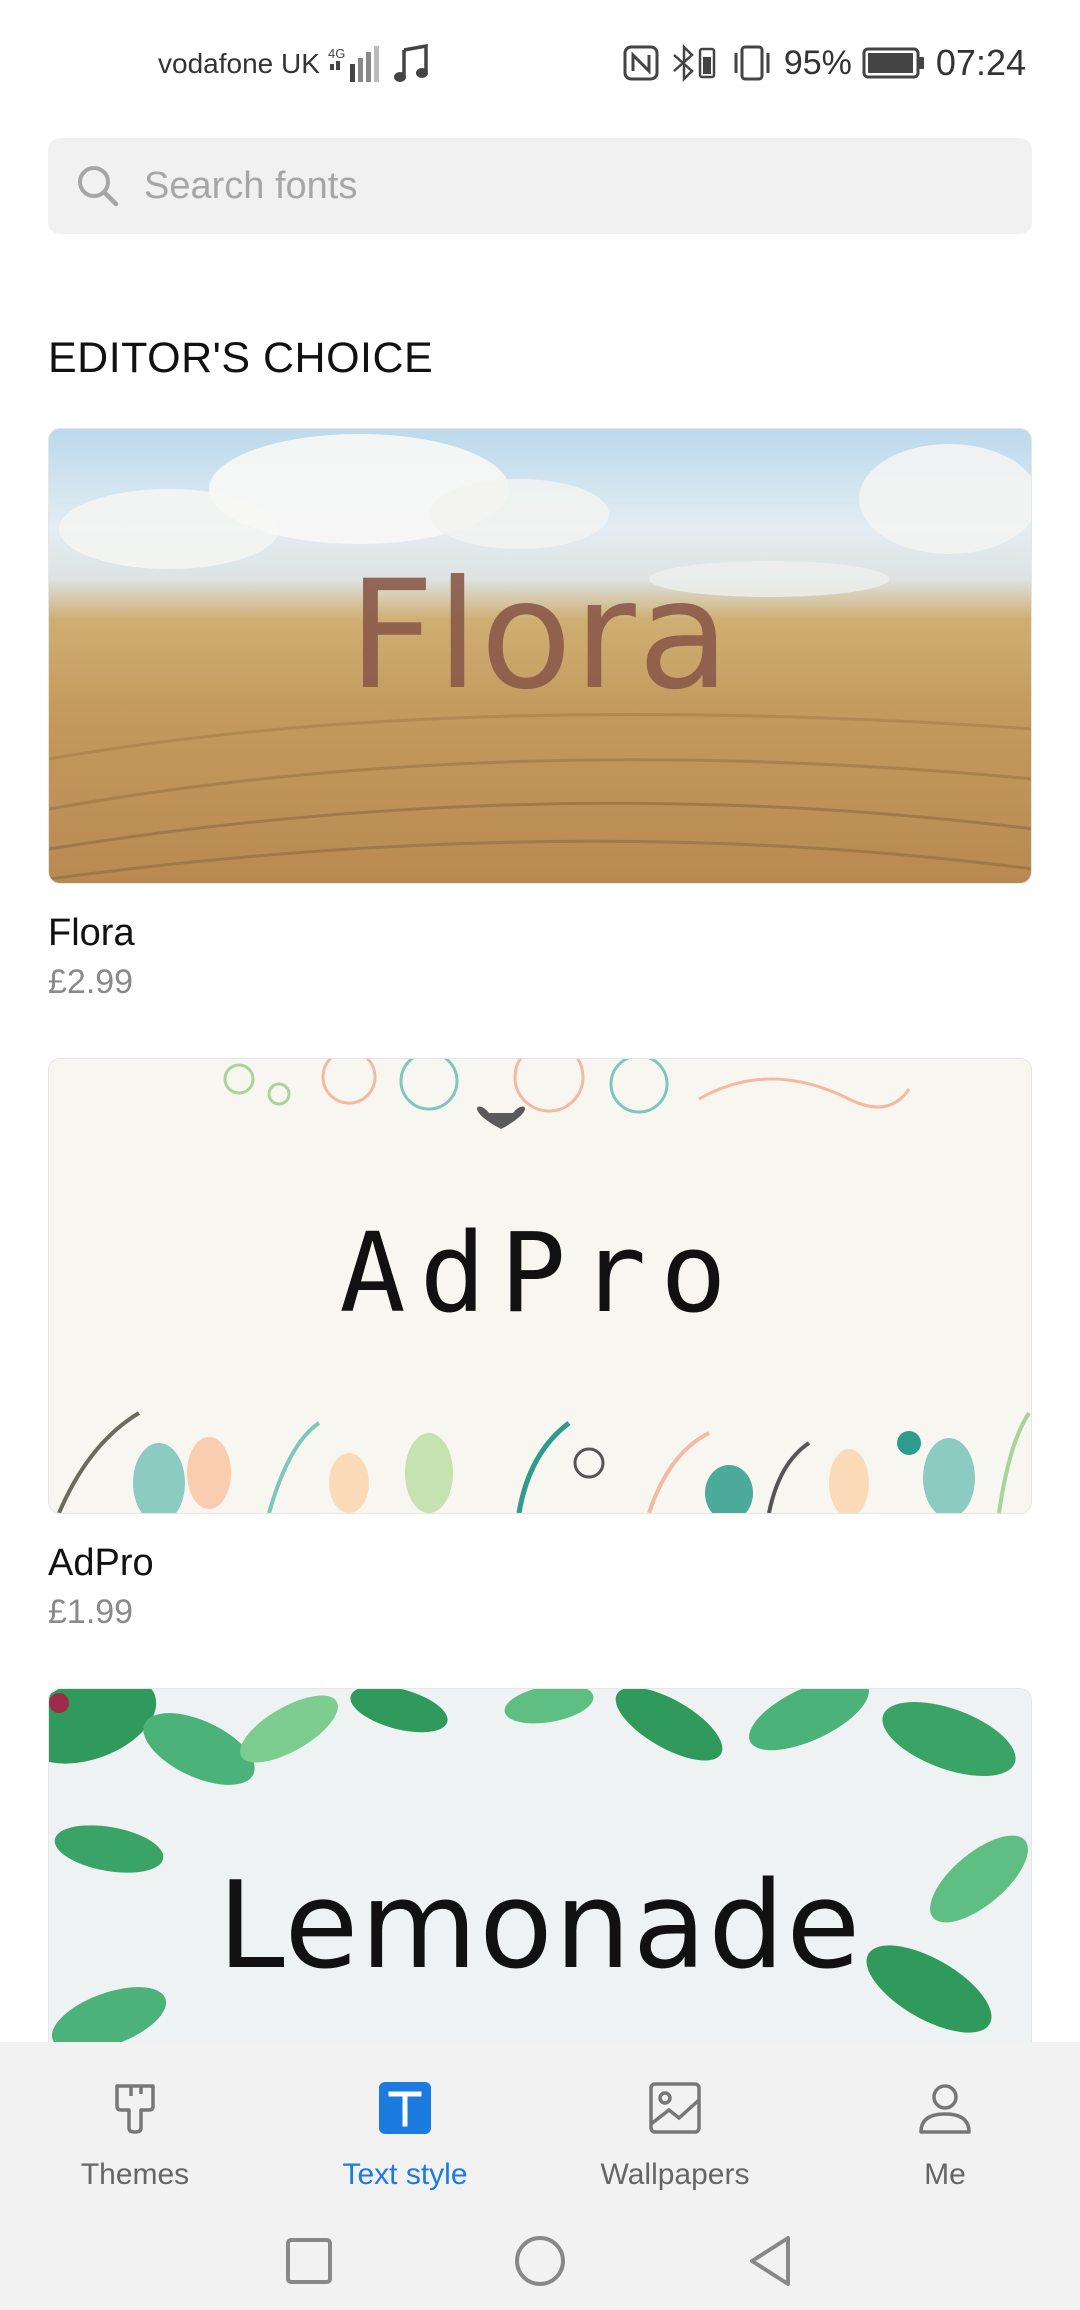 This screenshot has height=2310, width=1080. I want to click on carrier-label: vodafone UK, so click(239, 63).